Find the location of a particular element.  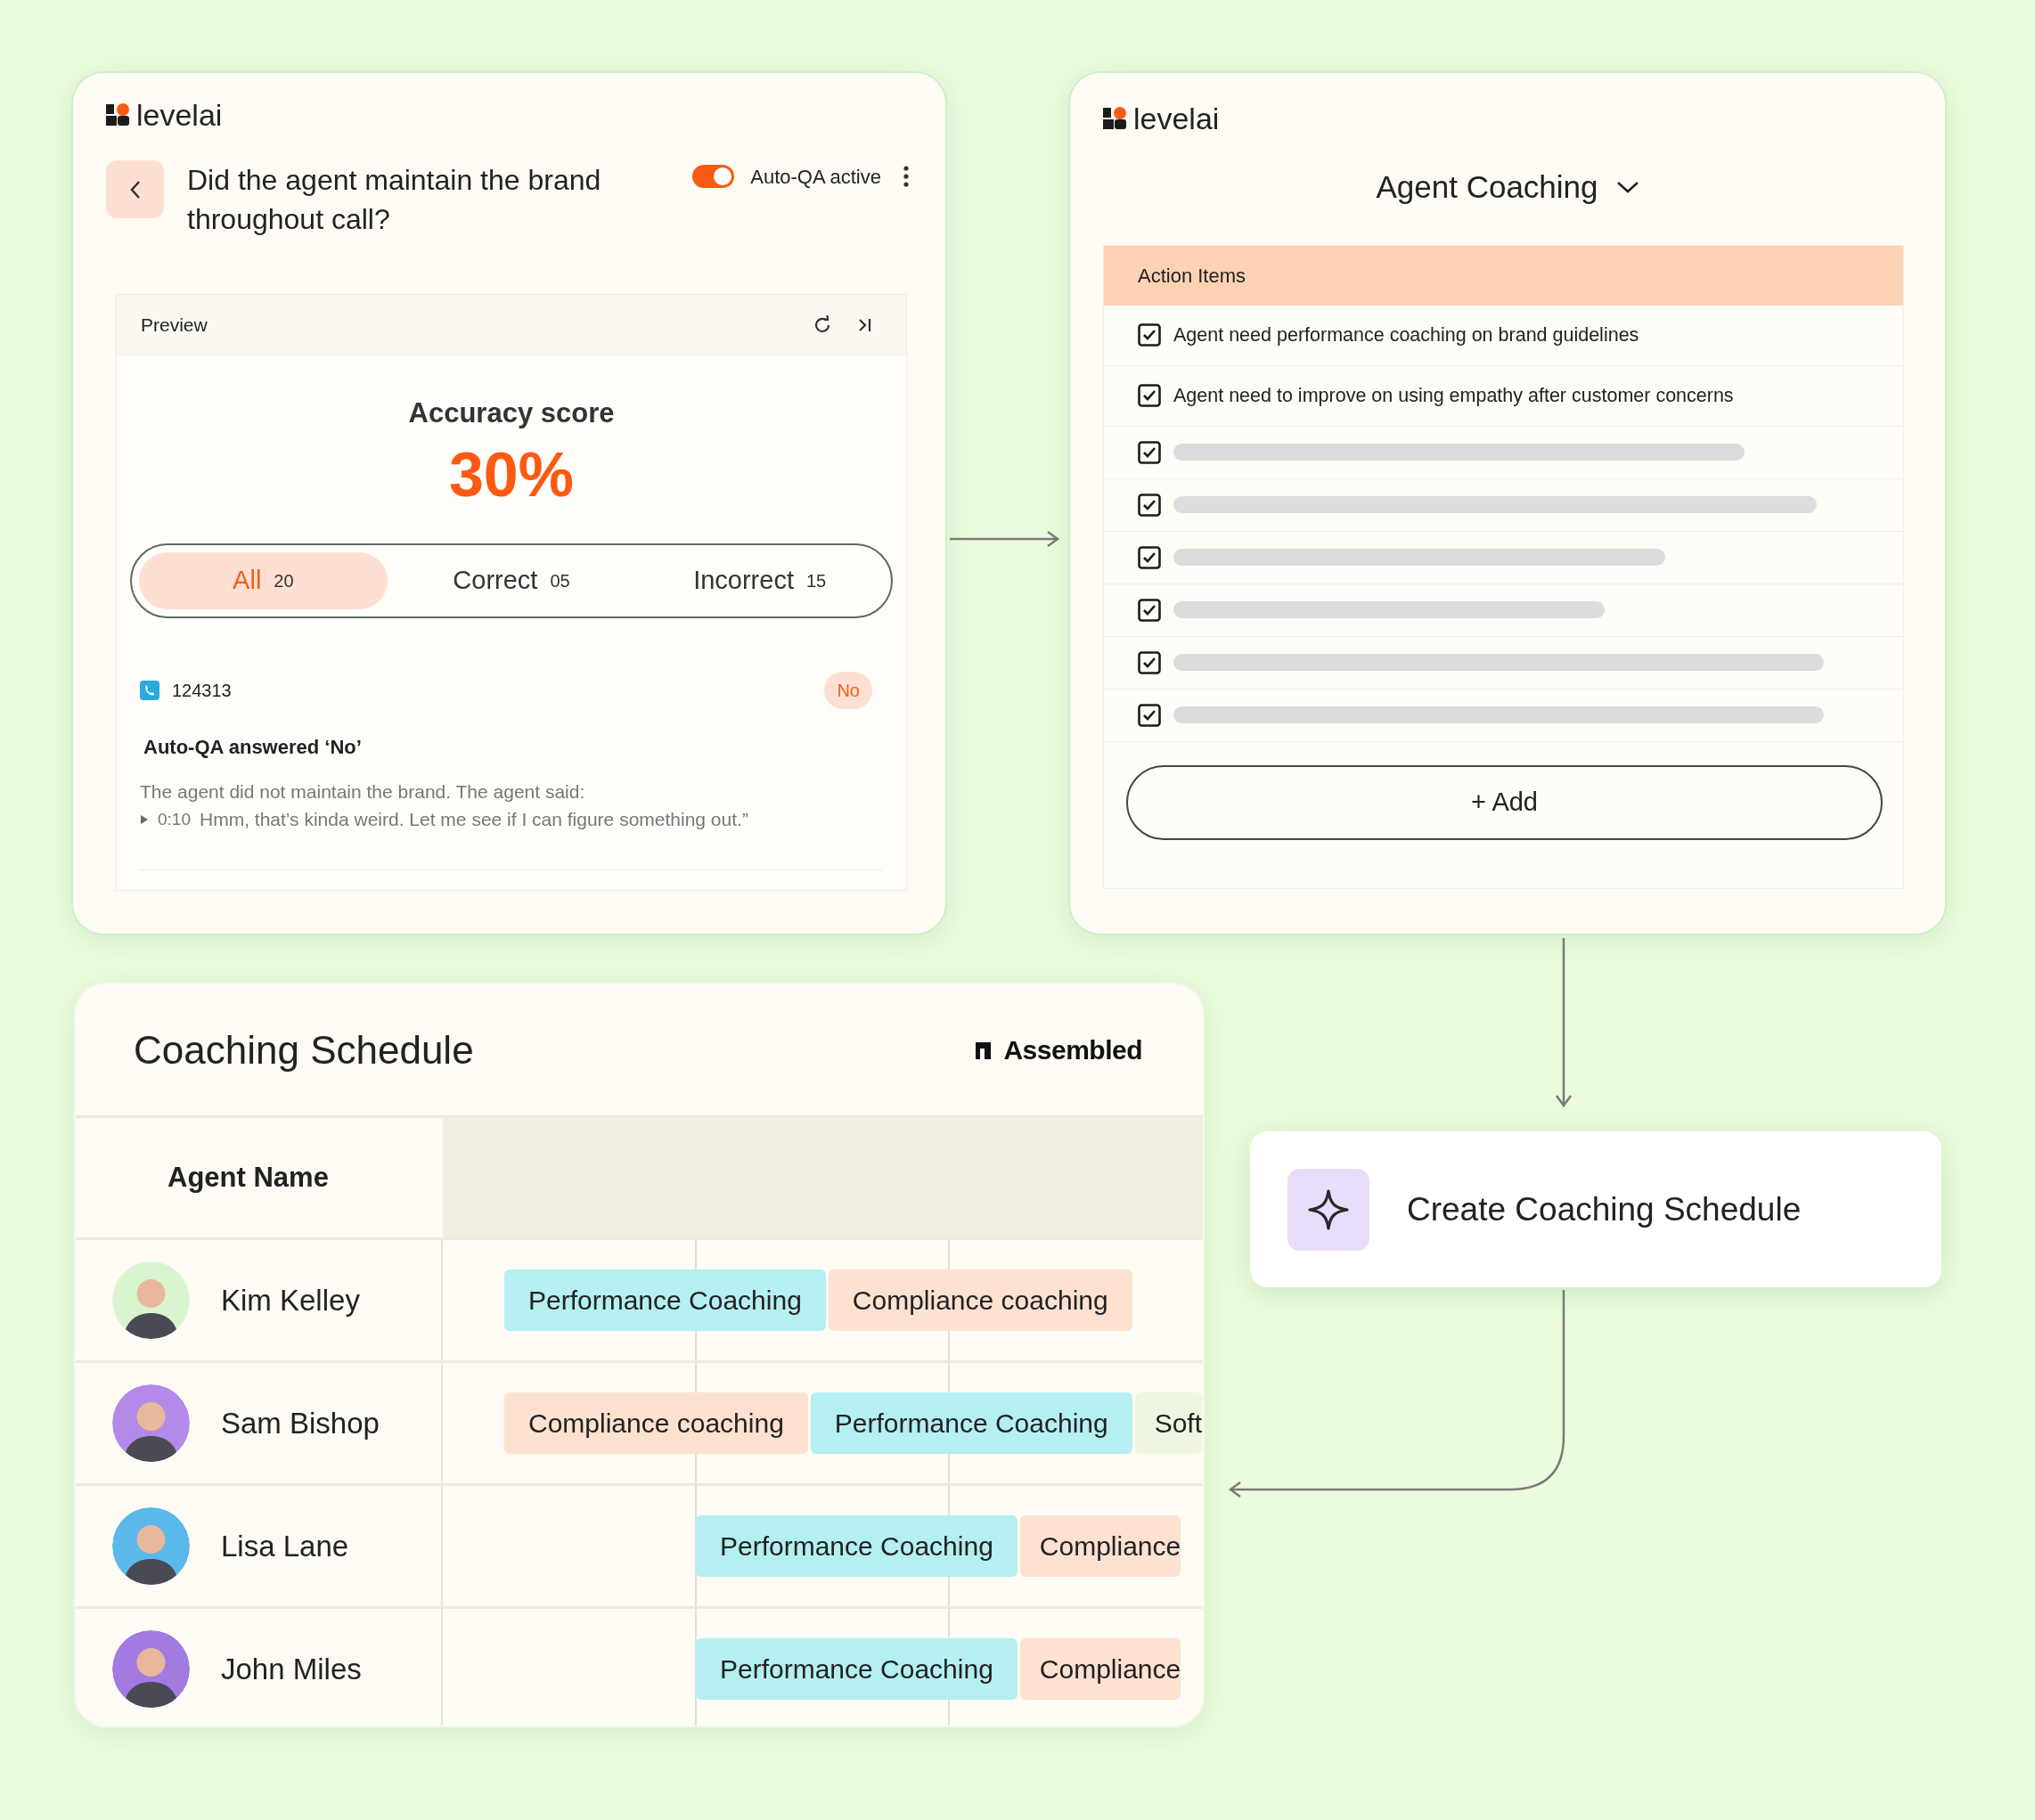

agent-name: Sam Bishop is located at coordinates (300, 1423).